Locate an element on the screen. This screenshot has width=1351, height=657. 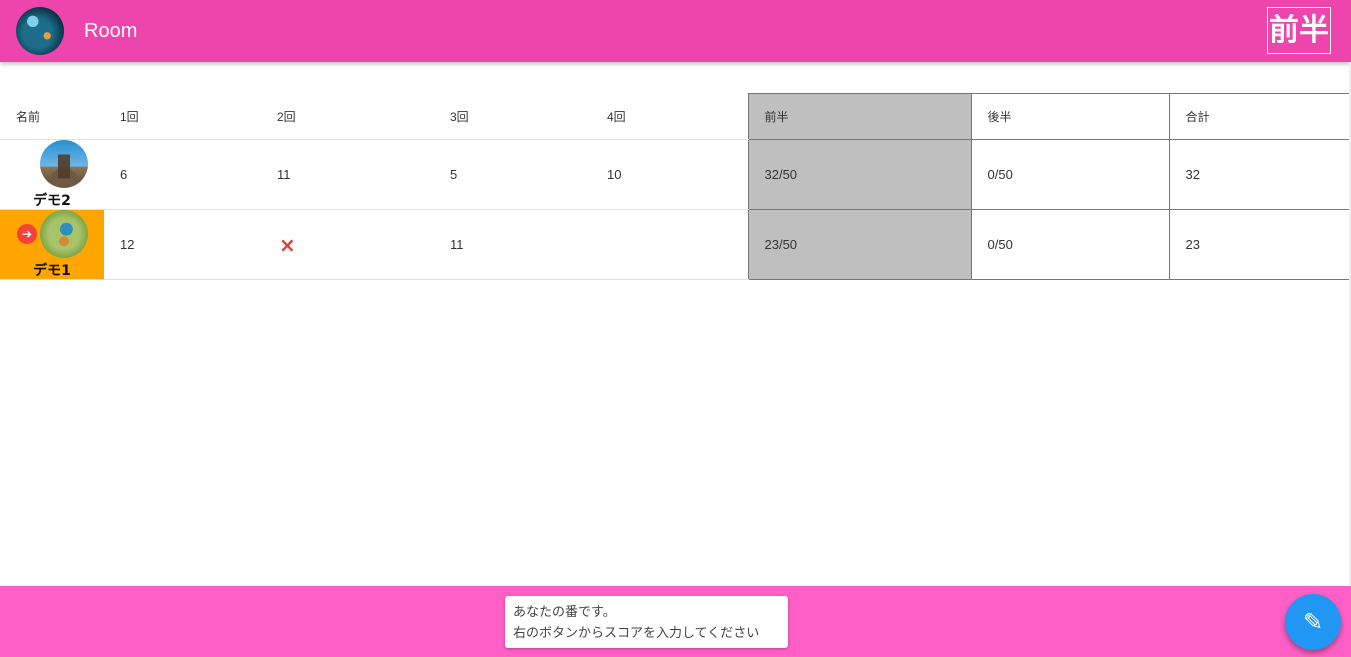
round1-score: 6 is located at coordinates (182, 174).